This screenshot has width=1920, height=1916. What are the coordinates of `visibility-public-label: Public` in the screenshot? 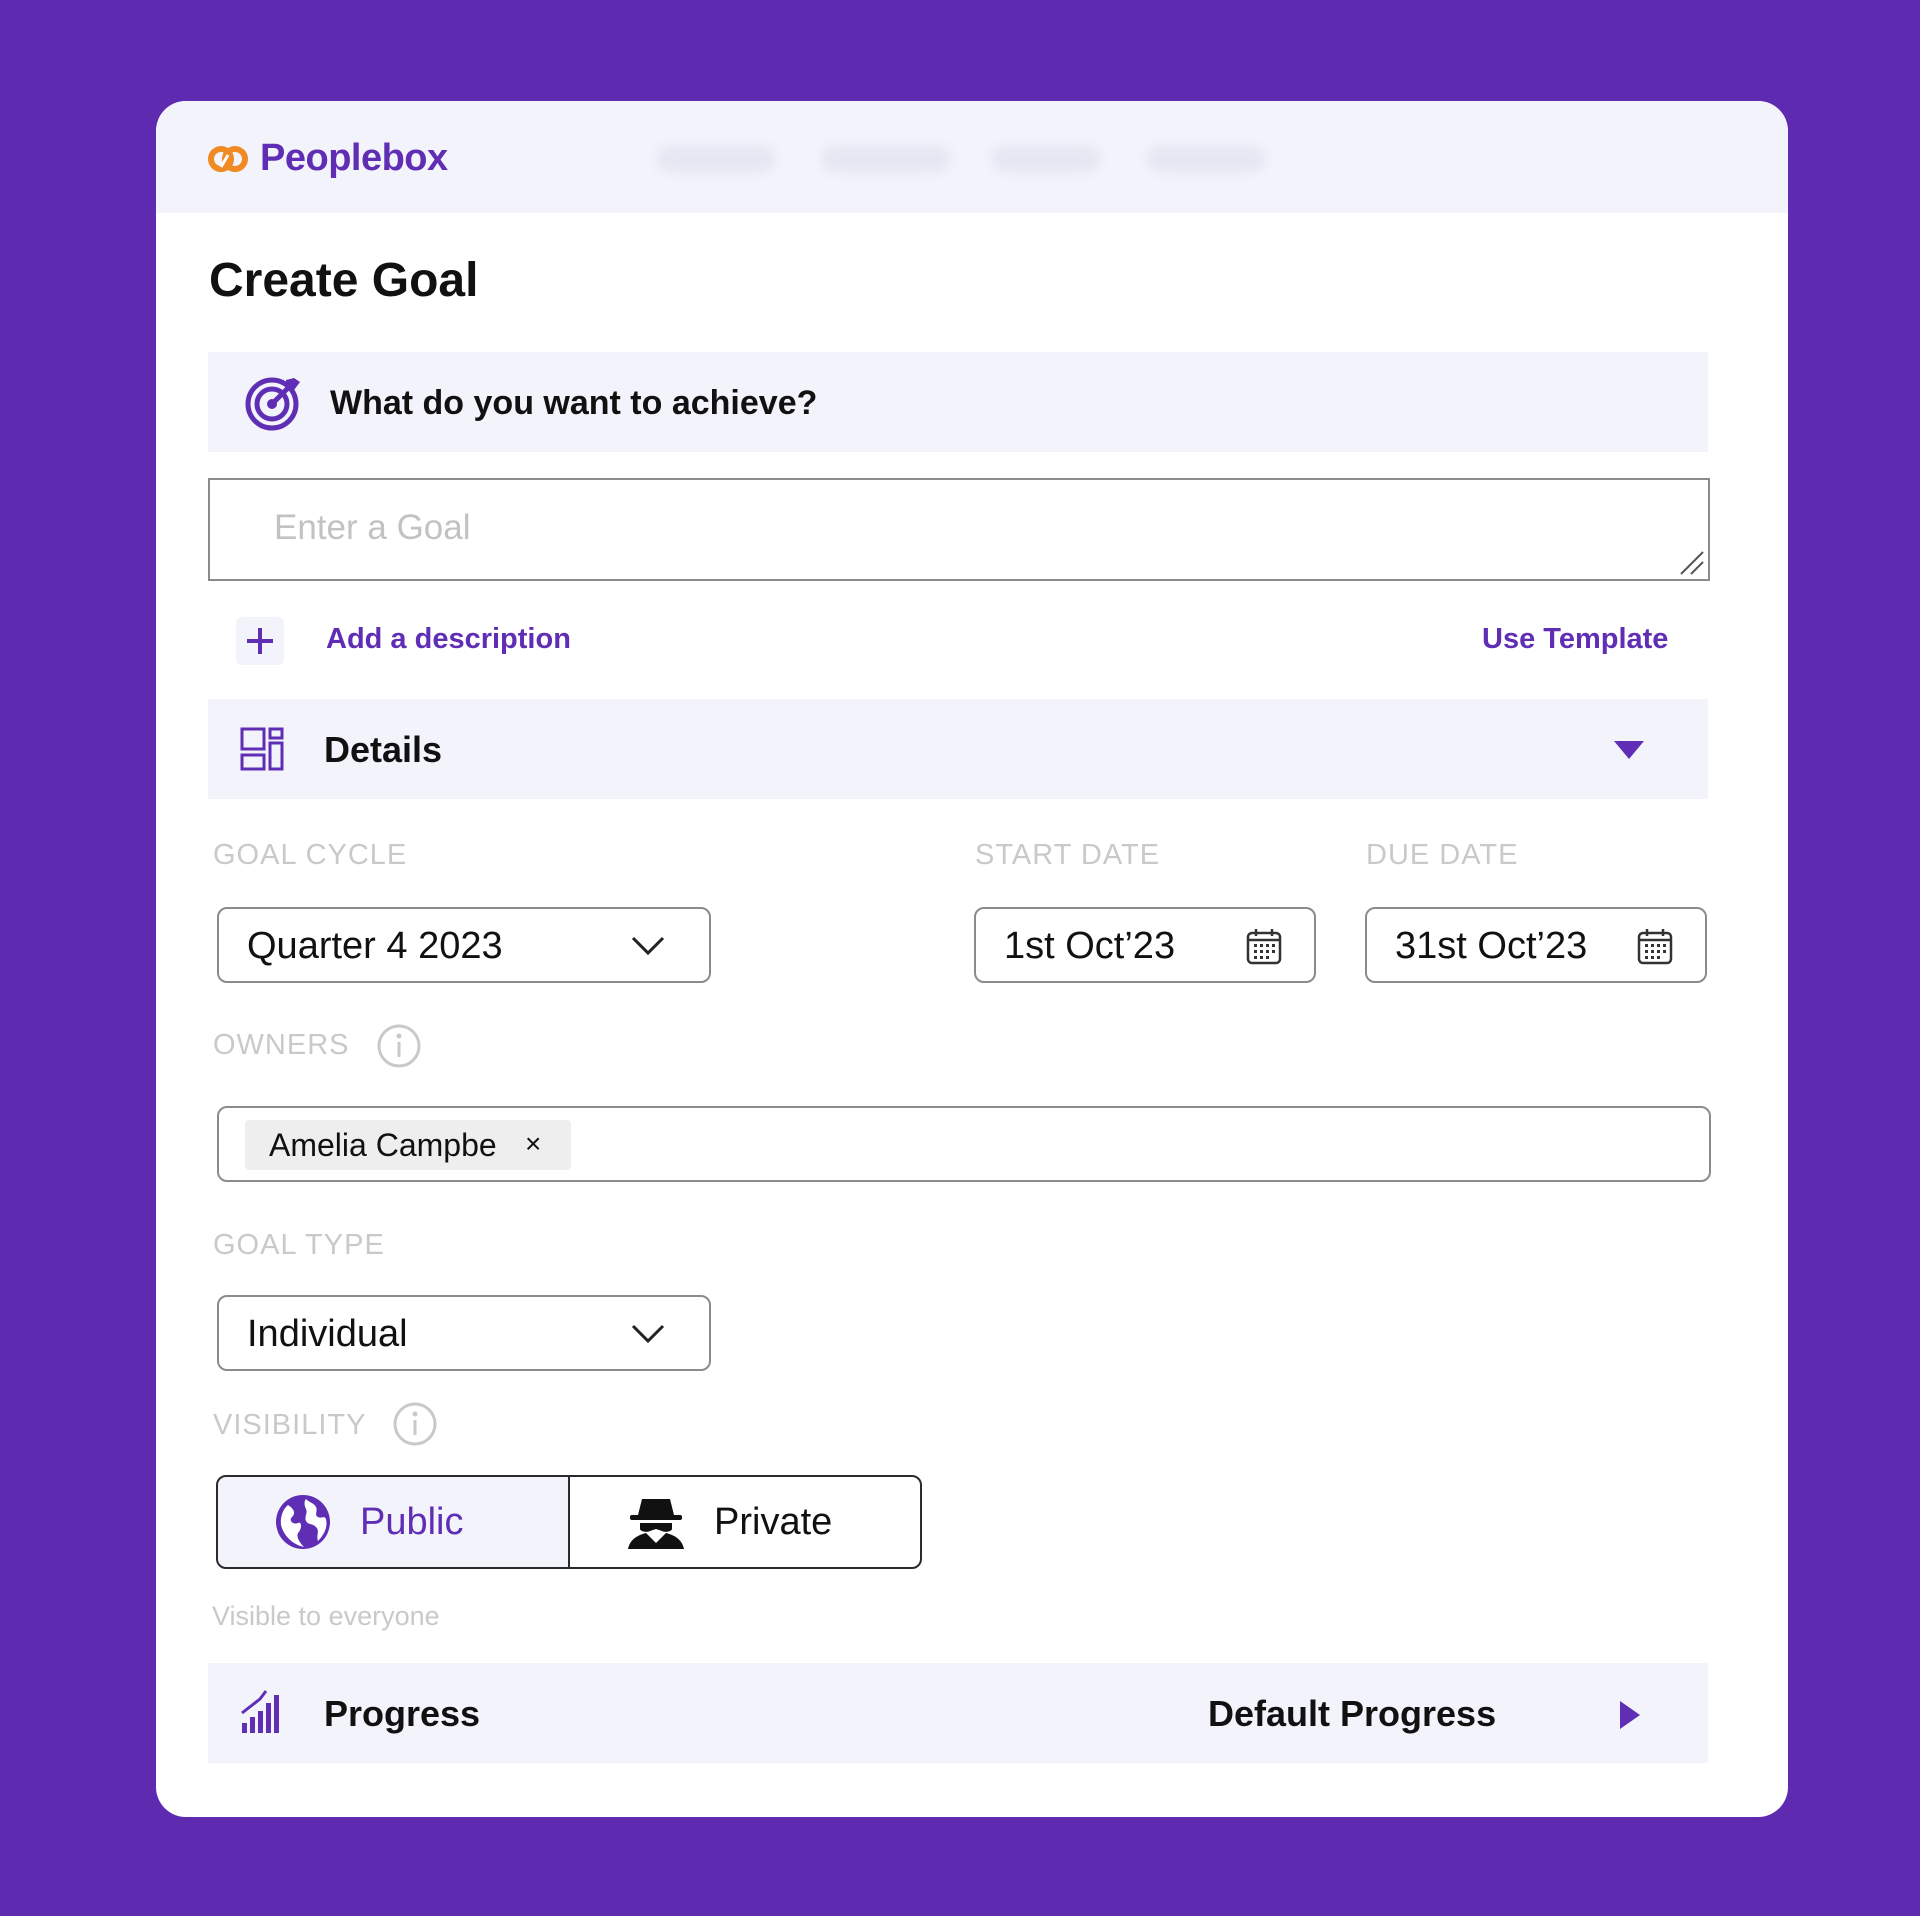 It's located at (412, 1521).